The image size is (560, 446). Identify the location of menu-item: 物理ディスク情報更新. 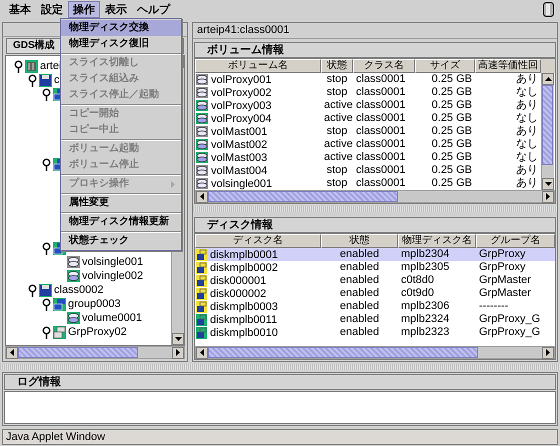
(121, 222).